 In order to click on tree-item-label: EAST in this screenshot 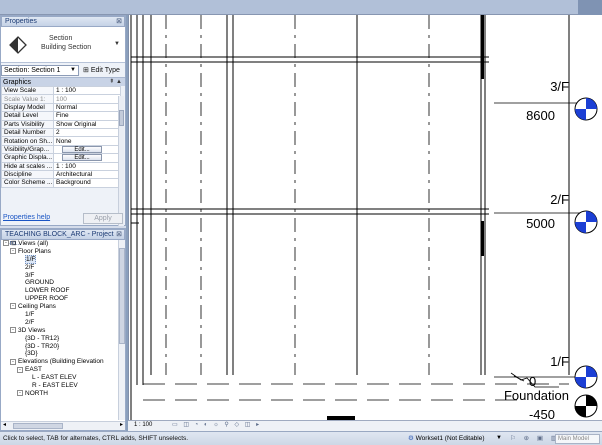, I will do `click(33, 370)`.